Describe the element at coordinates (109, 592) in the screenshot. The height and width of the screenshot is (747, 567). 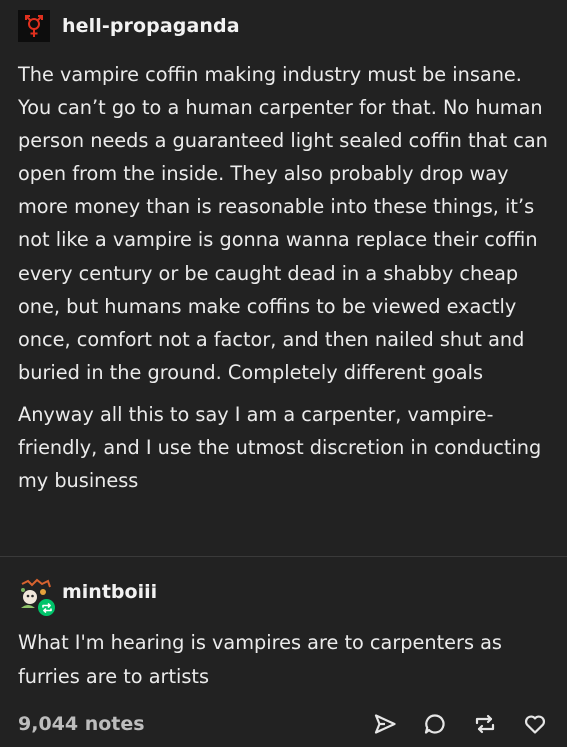
I see `reblog-blog-name: mintboiii` at that location.